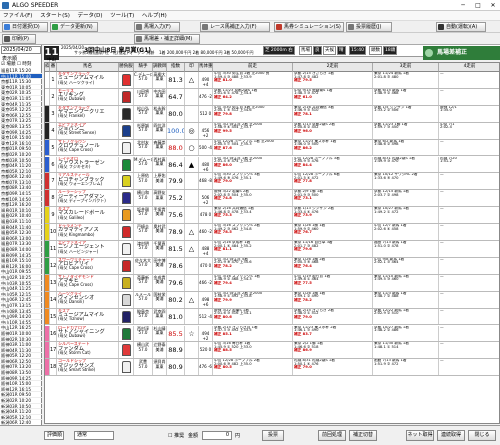 Image resolution: width=500 pixels, height=445 pixels. Describe the element at coordinates (406, 333) in the screenshot. I see `race-3-cell: 京都 10/27 新馬 1着 1:48.2 ② 486` at that location.